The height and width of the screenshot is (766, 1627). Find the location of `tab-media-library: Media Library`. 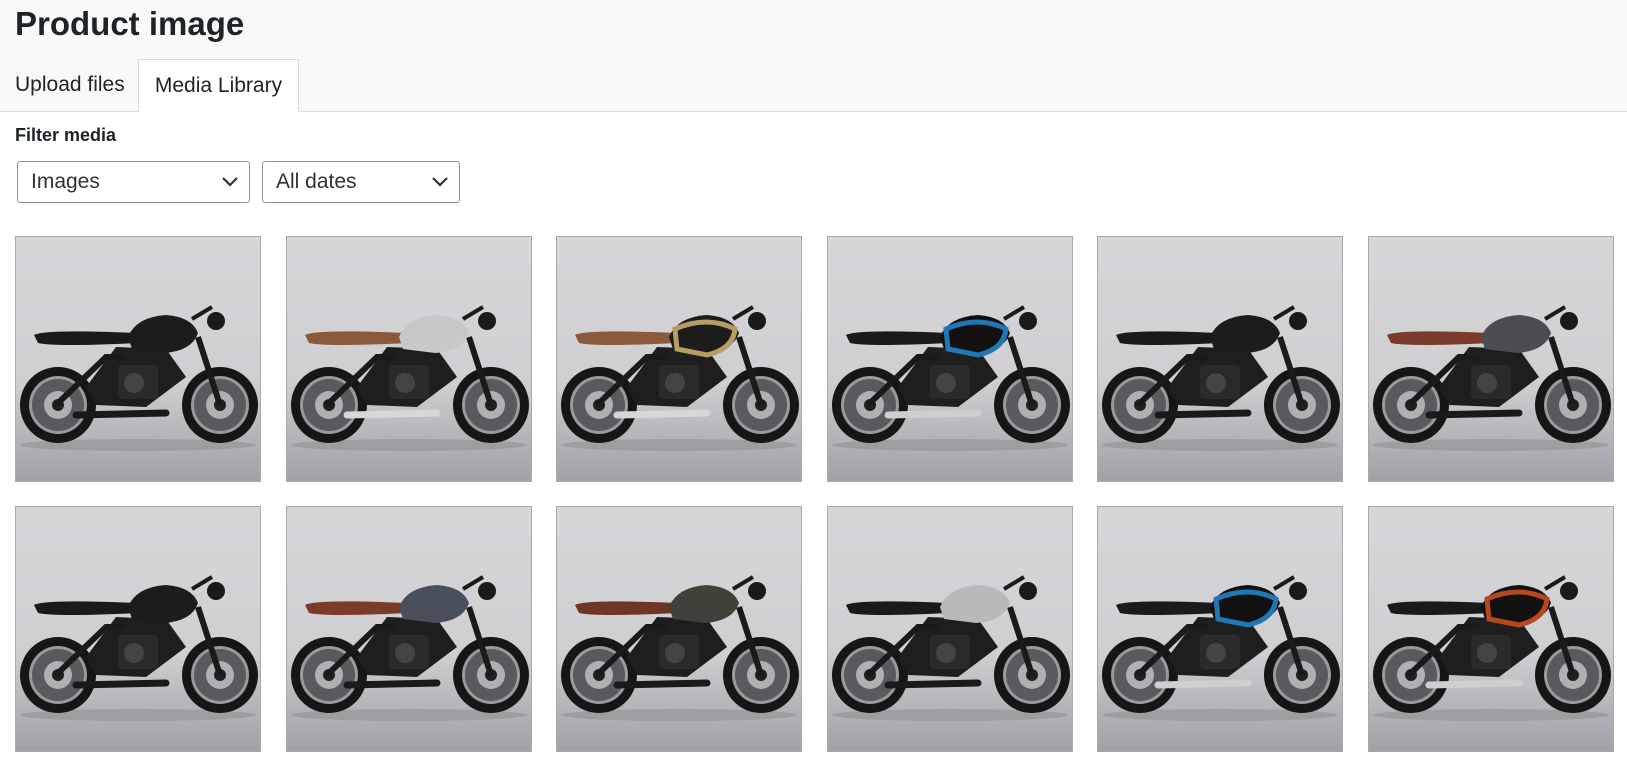

tab-media-library: Media Library is located at coordinates (218, 86).